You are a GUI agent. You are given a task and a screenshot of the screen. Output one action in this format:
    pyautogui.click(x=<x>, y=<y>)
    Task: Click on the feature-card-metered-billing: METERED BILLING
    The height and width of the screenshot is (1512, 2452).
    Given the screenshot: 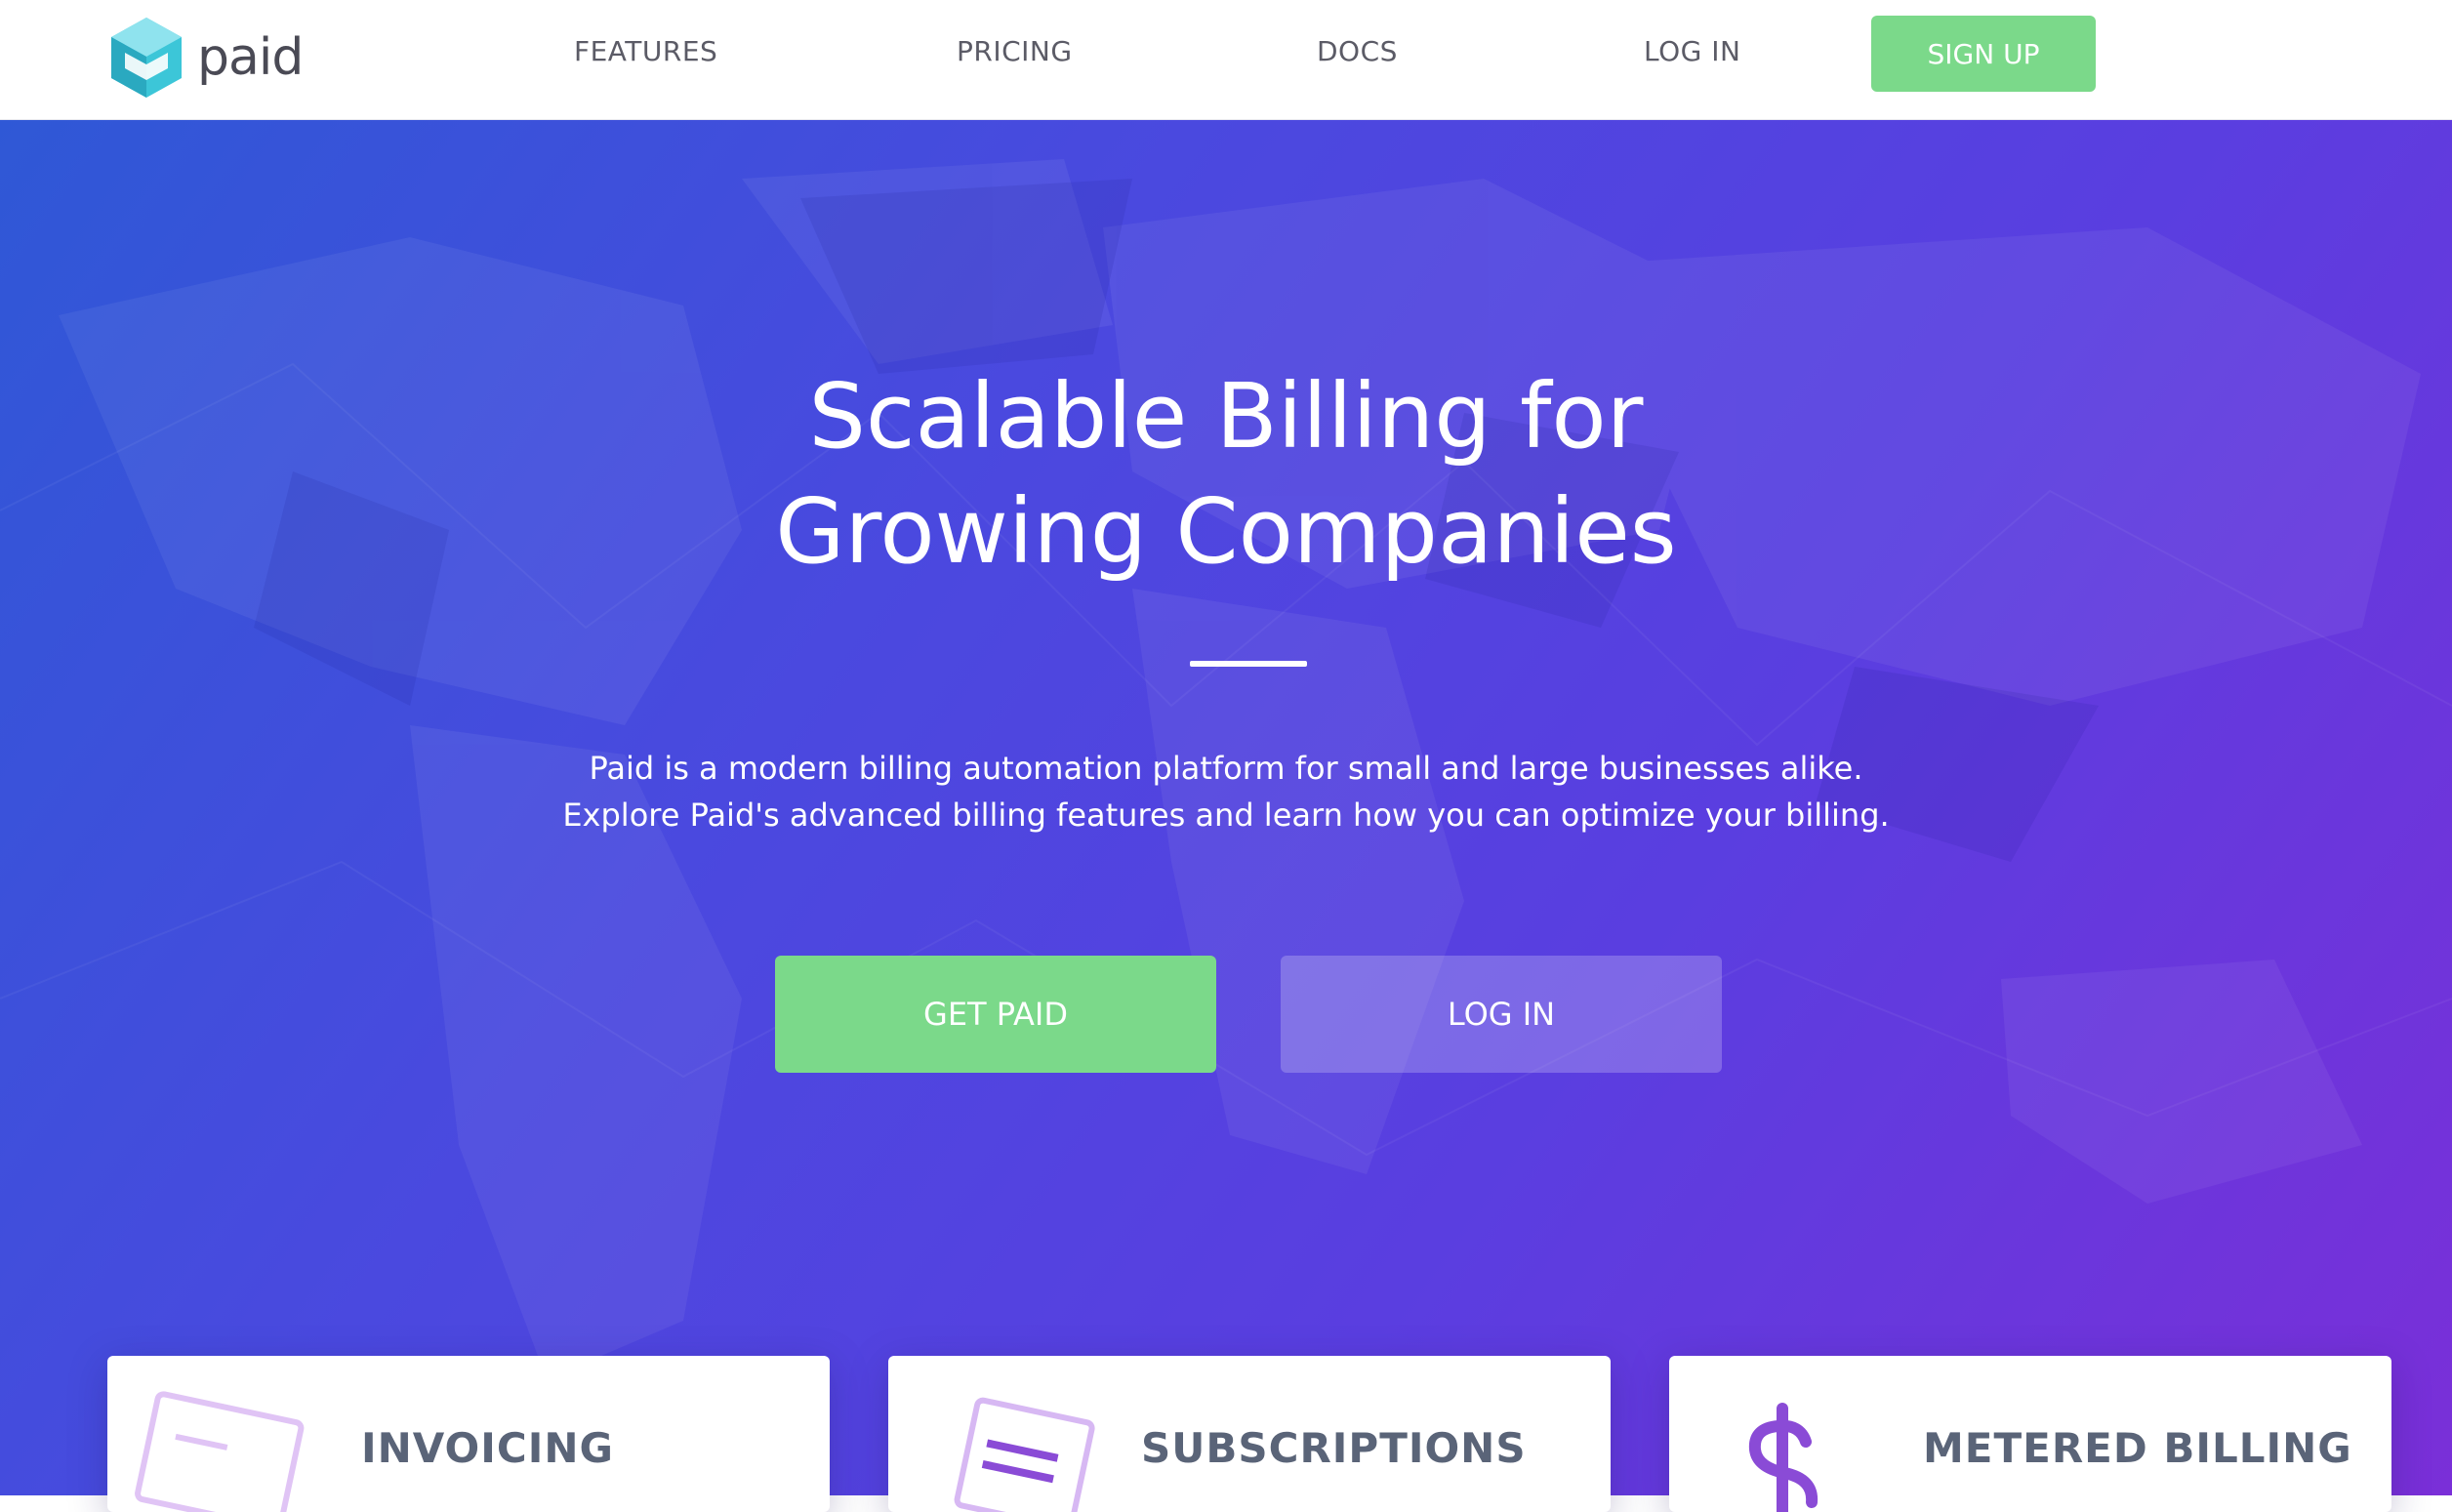 What is the action you would take?
    pyautogui.click(x=2030, y=1434)
    